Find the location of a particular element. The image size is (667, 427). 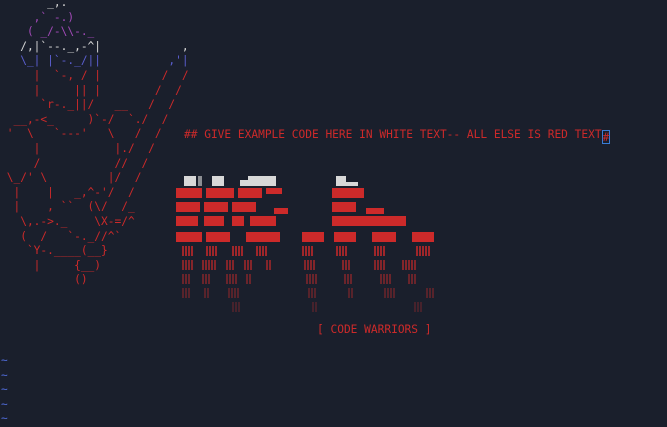

text-cursor: # is located at coordinates (605, 137).